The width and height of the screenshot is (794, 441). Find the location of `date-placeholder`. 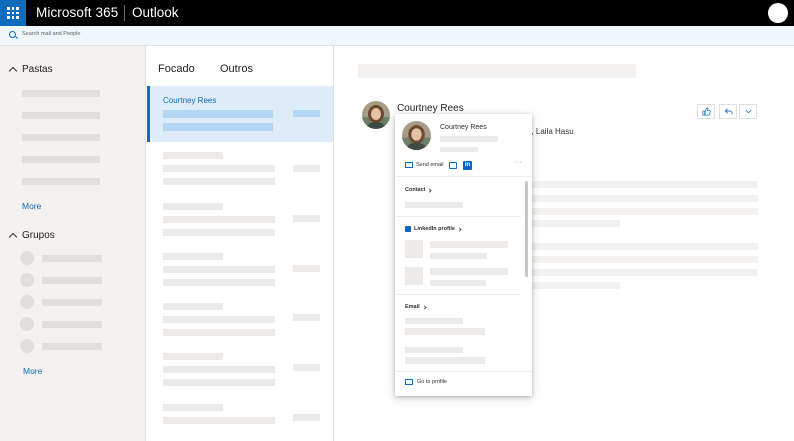

date-placeholder is located at coordinates (306, 113).